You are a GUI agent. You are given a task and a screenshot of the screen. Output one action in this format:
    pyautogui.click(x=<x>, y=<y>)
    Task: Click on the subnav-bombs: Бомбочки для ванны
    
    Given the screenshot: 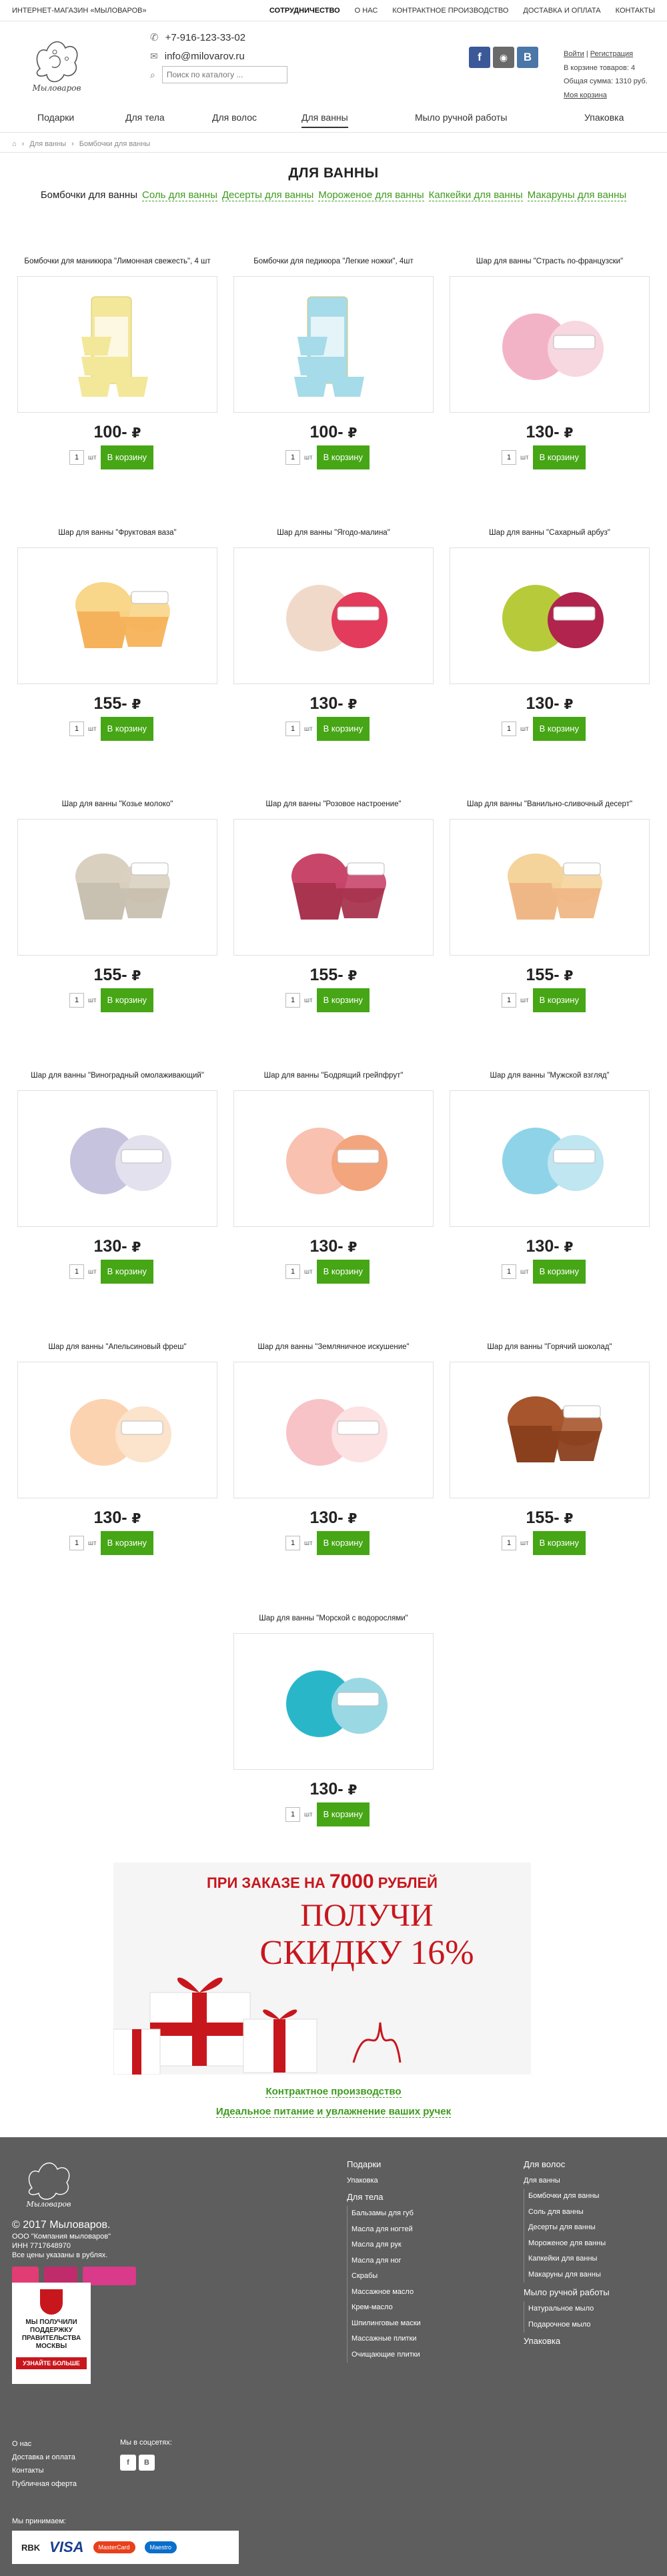 What is the action you would take?
    pyautogui.click(x=89, y=195)
    